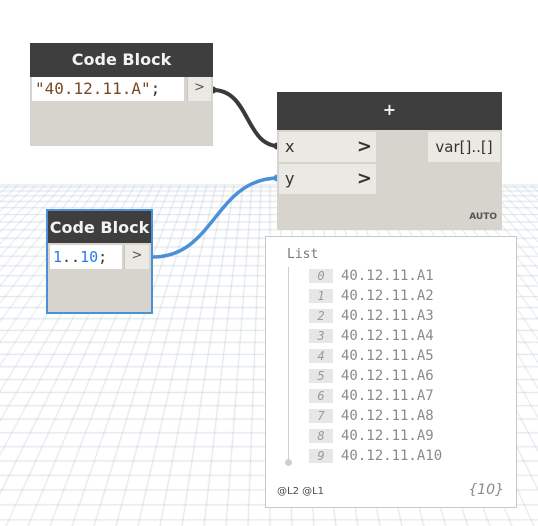  Describe the element at coordinates (71, 257) in the screenshot. I see `range-operator: ..` at that location.